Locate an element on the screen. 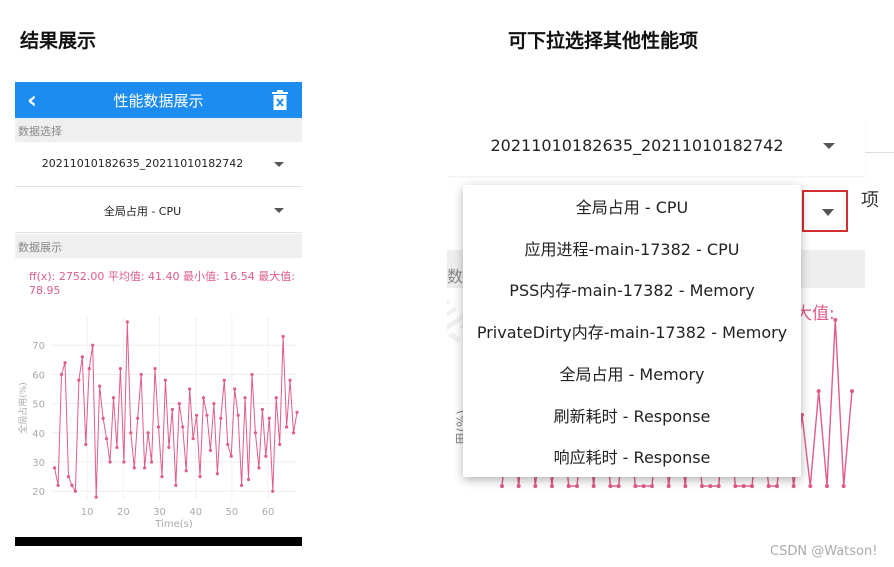  dropdown-option: 刷新耗时 - Response is located at coordinates (632, 416).